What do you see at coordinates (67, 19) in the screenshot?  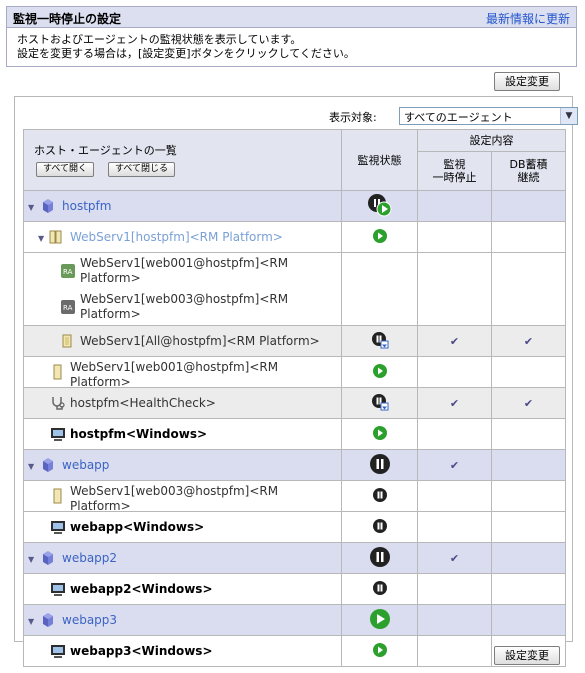 I see `page-title: 監視一時停止の設定` at bounding box center [67, 19].